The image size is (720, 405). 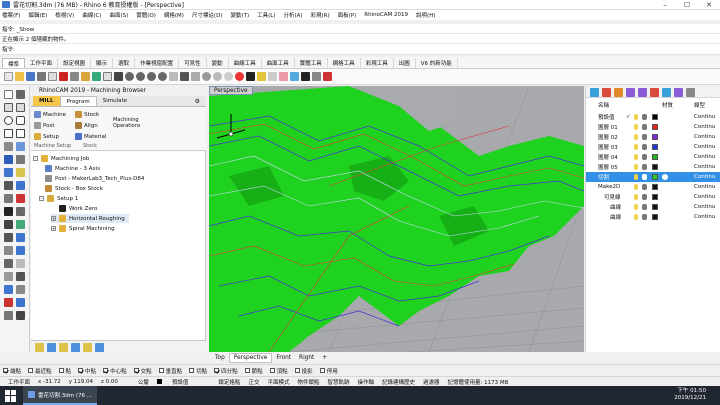 I want to click on column-material: 材質, so click(x=667, y=105).